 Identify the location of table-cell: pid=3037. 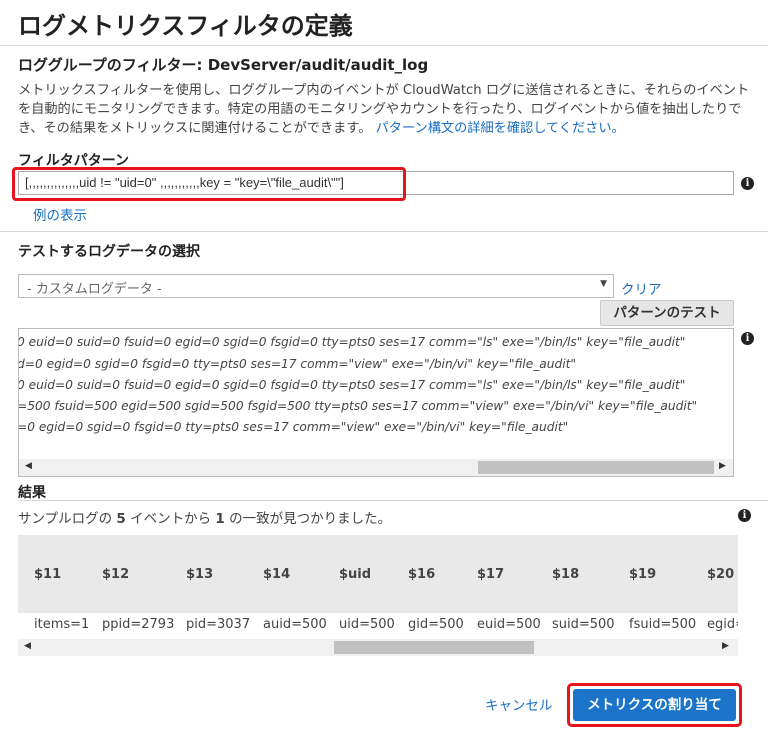
(218, 624).